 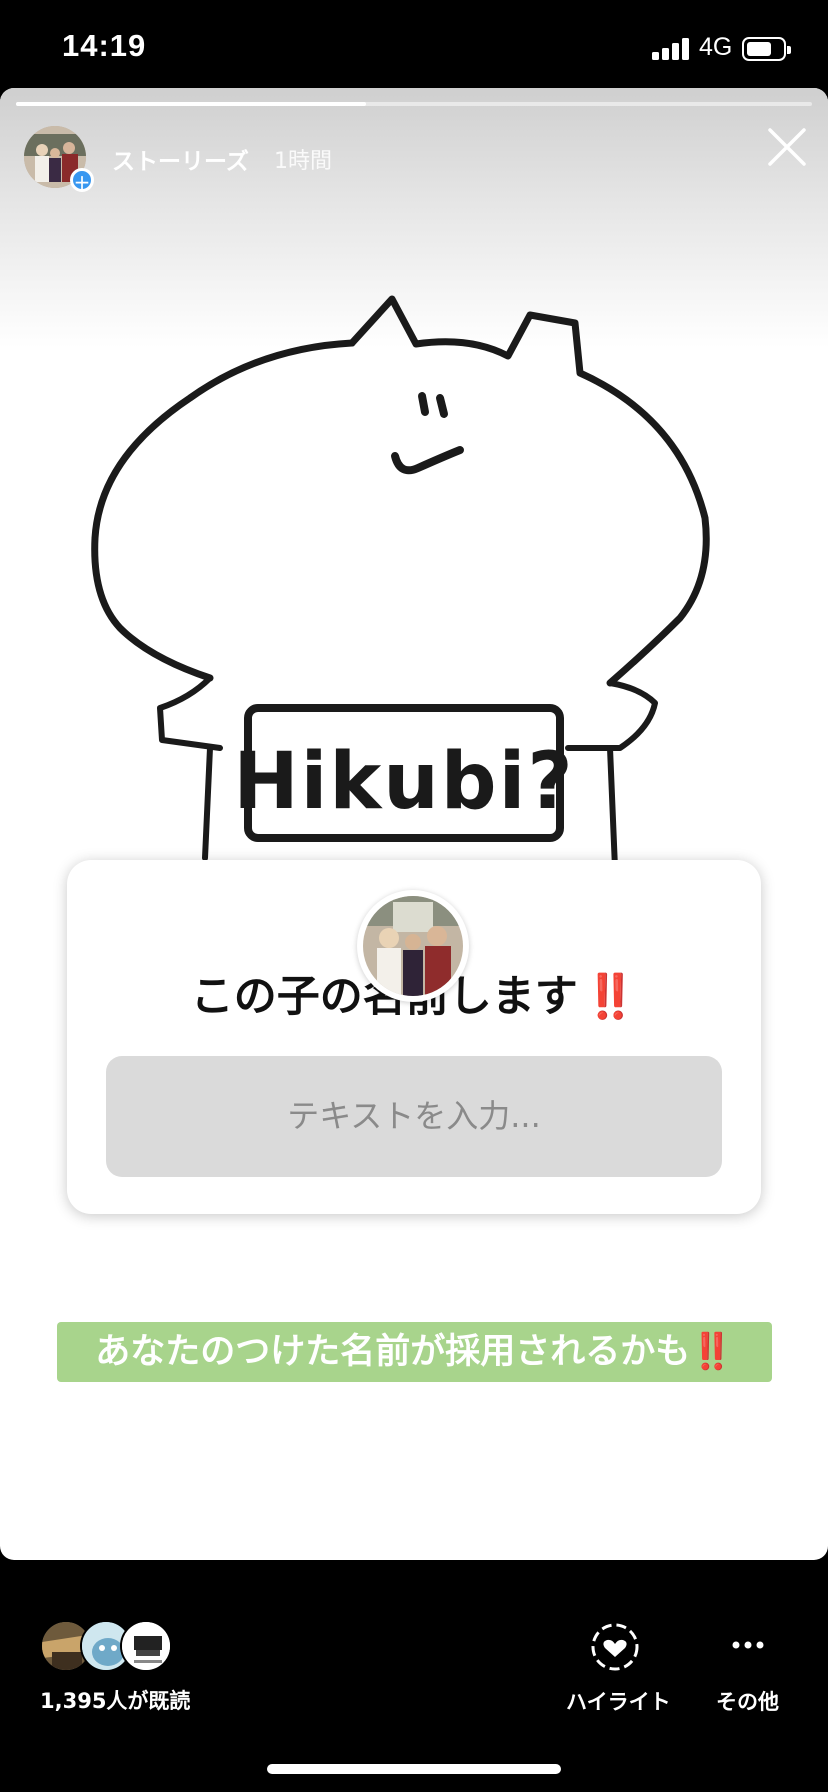 What do you see at coordinates (146, 1646) in the screenshot?
I see `viewer-avatar` at bounding box center [146, 1646].